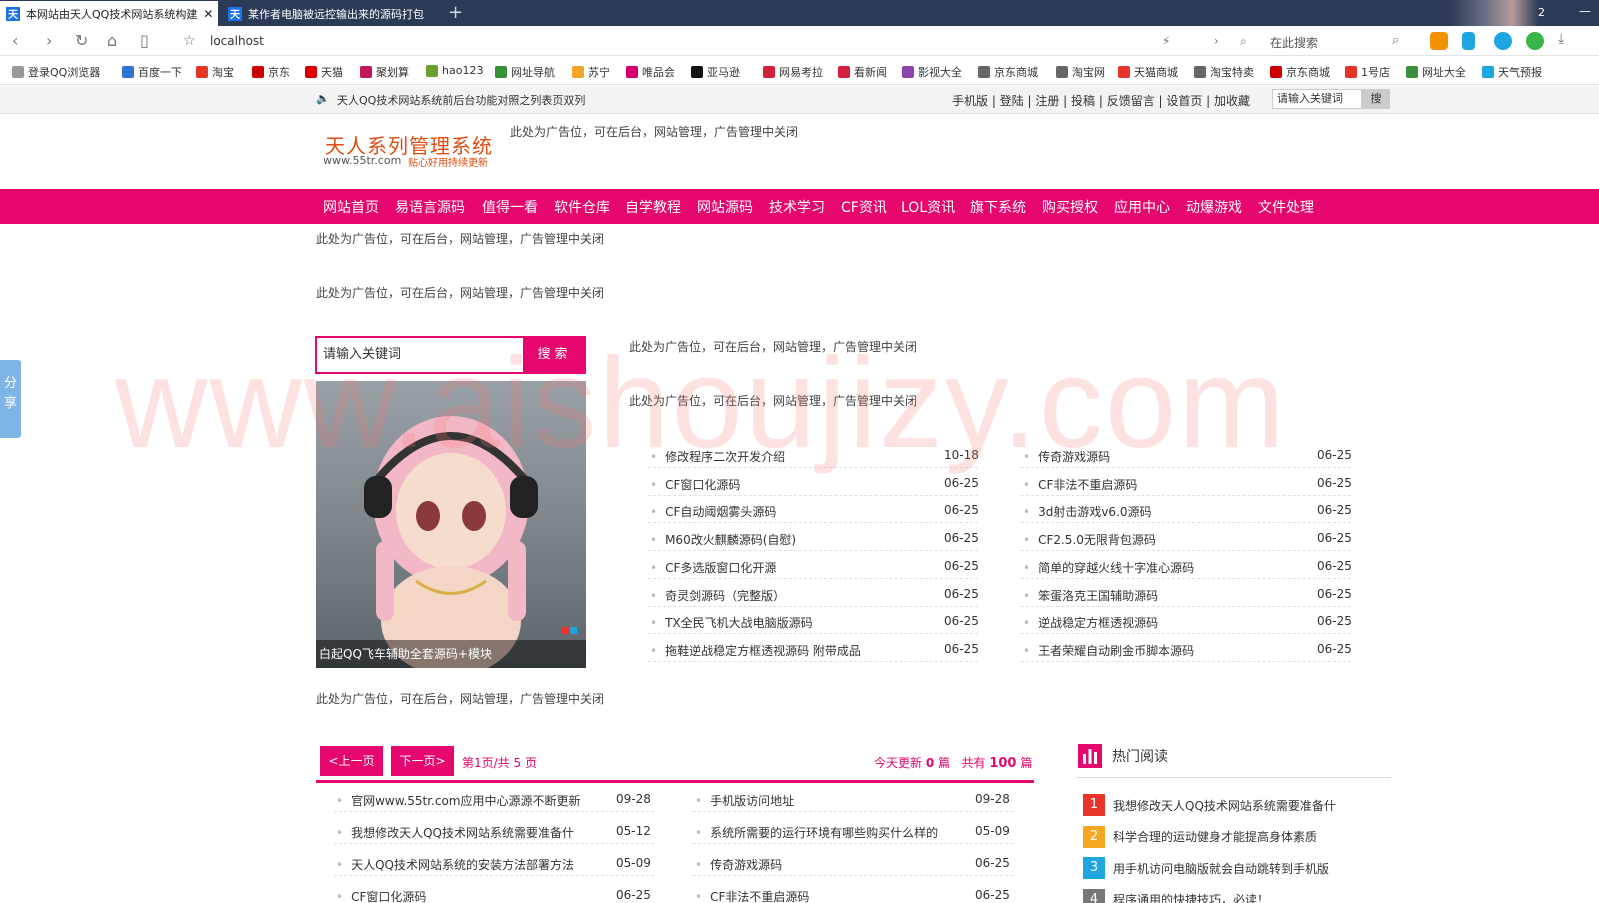 The height and width of the screenshot is (903, 1599). I want to click on wechat-icon, so click(1535, 41).